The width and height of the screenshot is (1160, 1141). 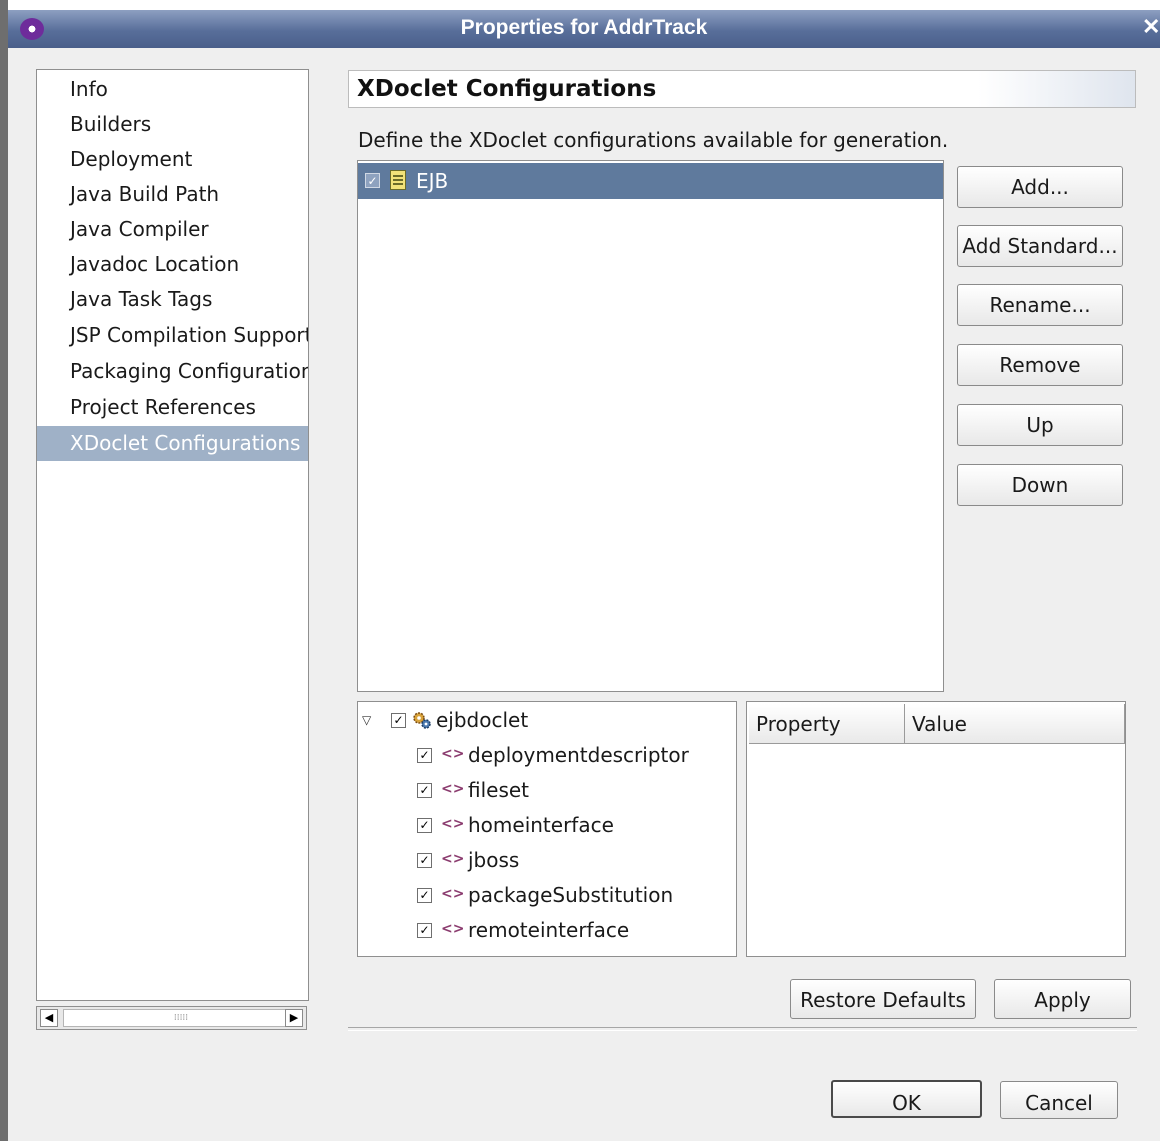 I want to click on tree-item-packagesubstitution: ✓ <> packageSubstitution, so click(x=547, y=896).